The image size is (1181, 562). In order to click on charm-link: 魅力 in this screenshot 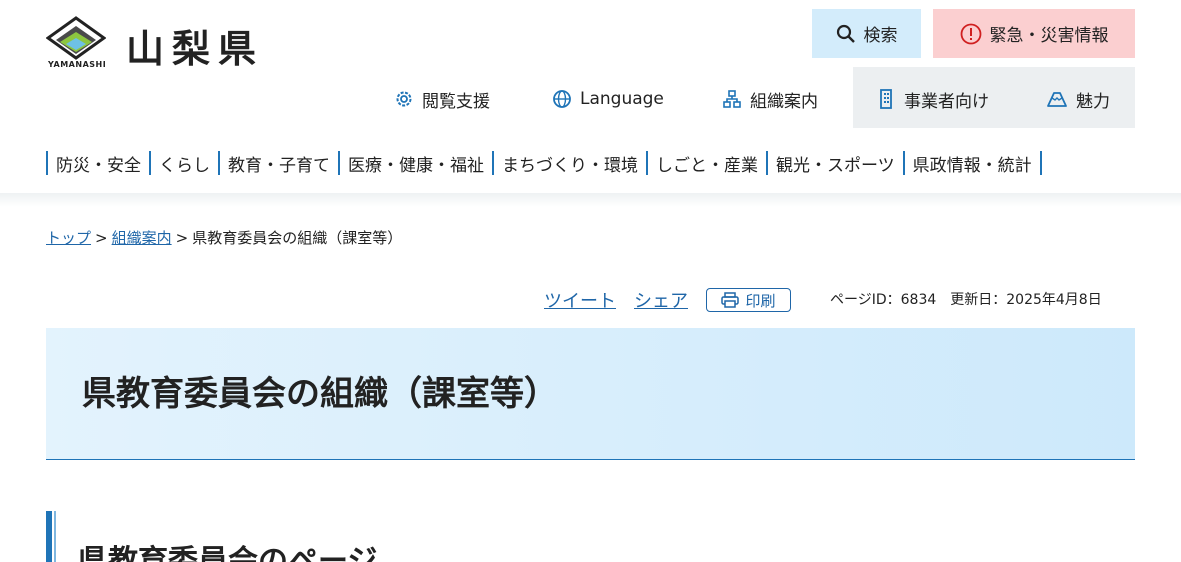, I will do `click(1078, 99)`.